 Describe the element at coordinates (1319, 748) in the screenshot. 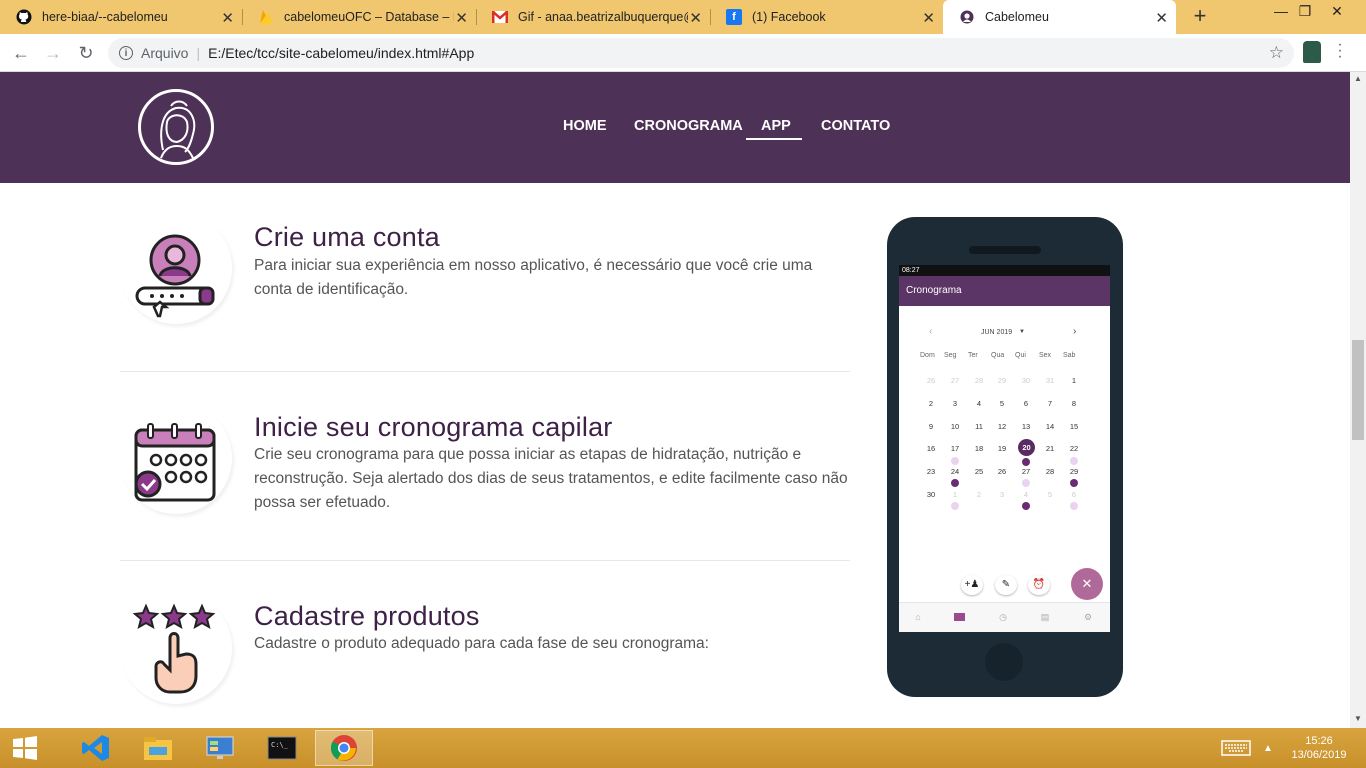

I see `taskbar-clock: 15:26 13/06/2019` at that location.